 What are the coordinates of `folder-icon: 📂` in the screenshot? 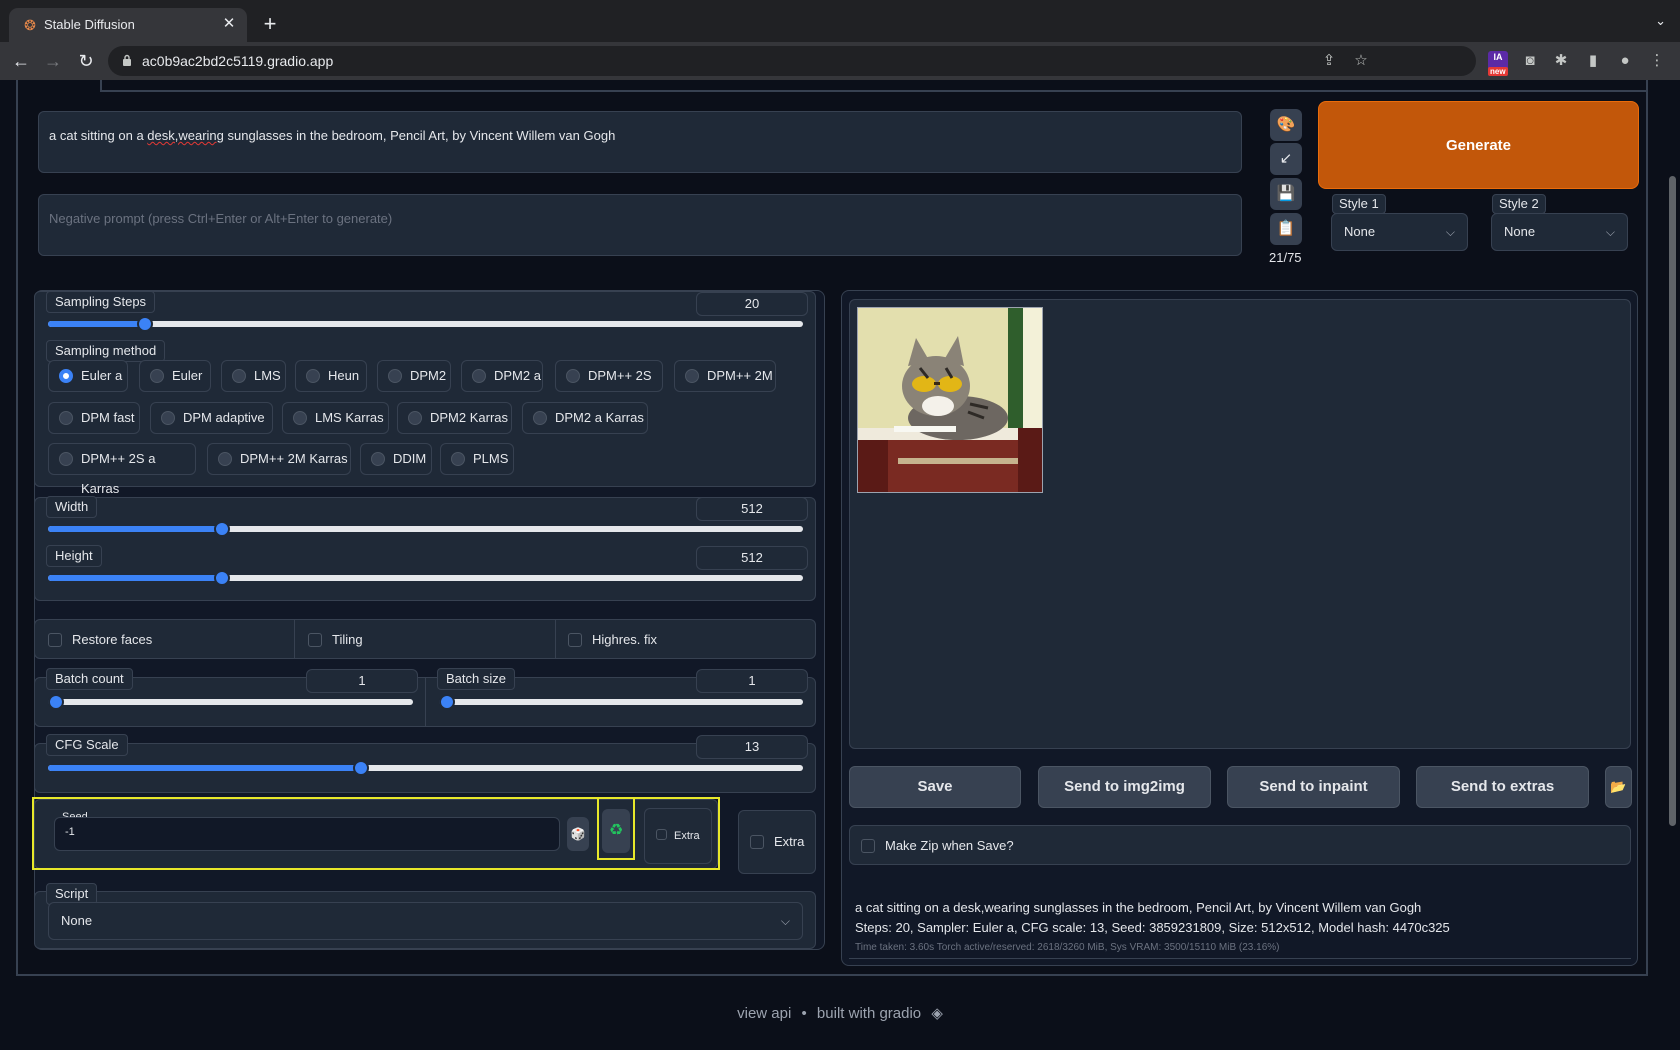 It's located at (1618, 786).